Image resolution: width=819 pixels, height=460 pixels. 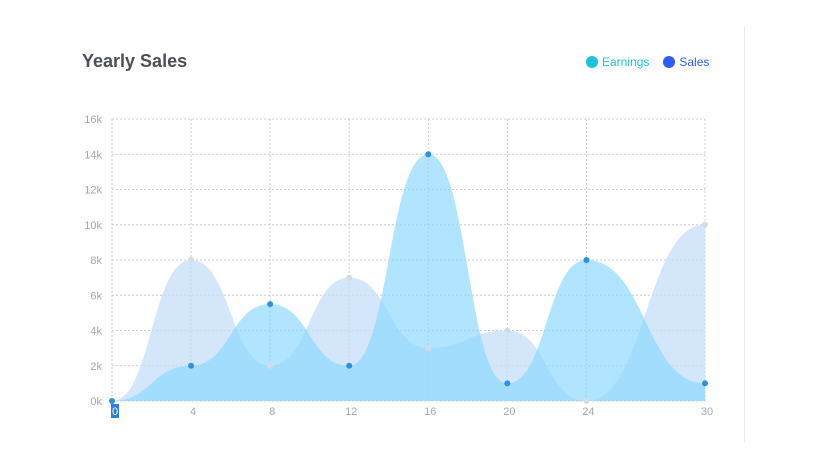 I want to click on y-tick-label: 14k, so click(x=93, y=155).